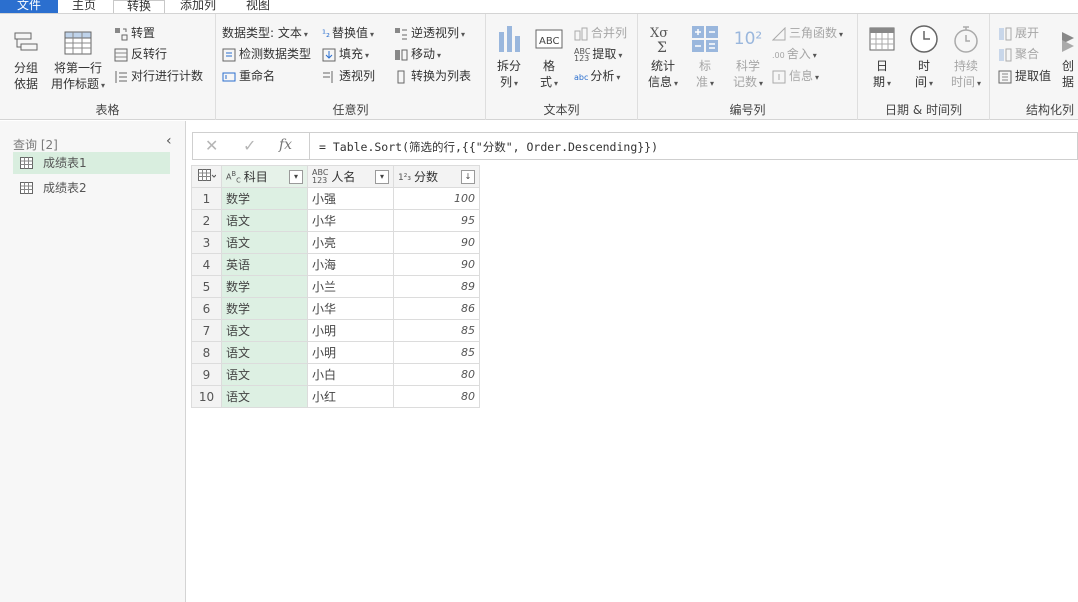 The height and width of the screenshot is (602, 1078). I want to click on transpose-button: 转置, so click(134, 33).